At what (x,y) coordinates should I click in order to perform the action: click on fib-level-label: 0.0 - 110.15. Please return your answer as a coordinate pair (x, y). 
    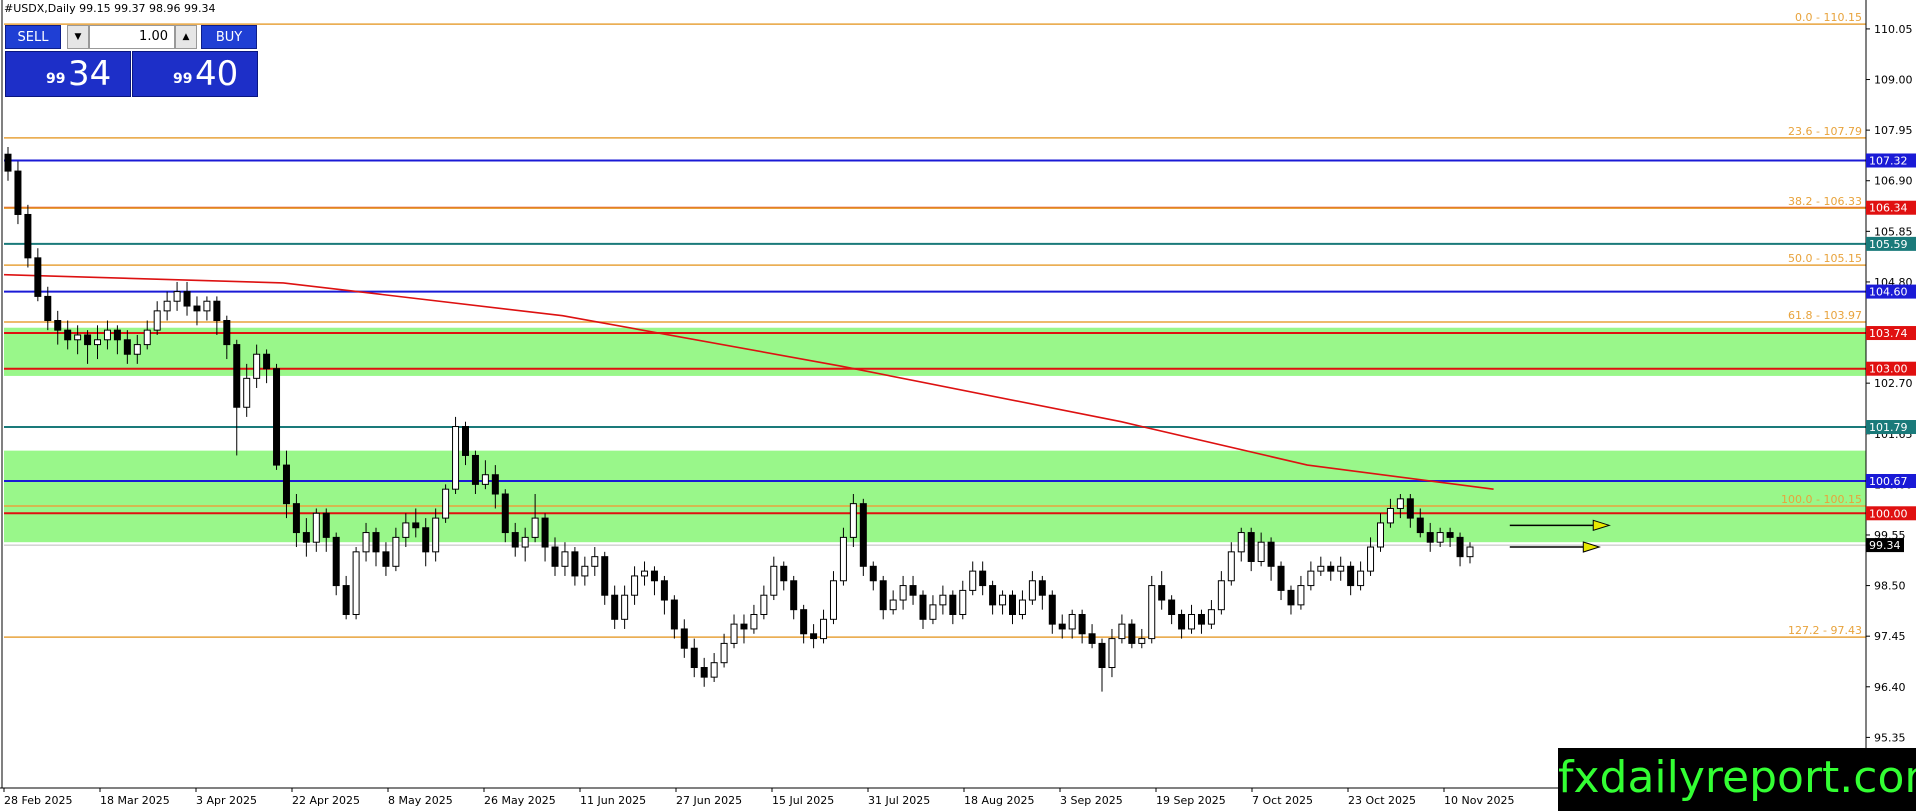
    Looking at the image, I should click on (1828, 17).